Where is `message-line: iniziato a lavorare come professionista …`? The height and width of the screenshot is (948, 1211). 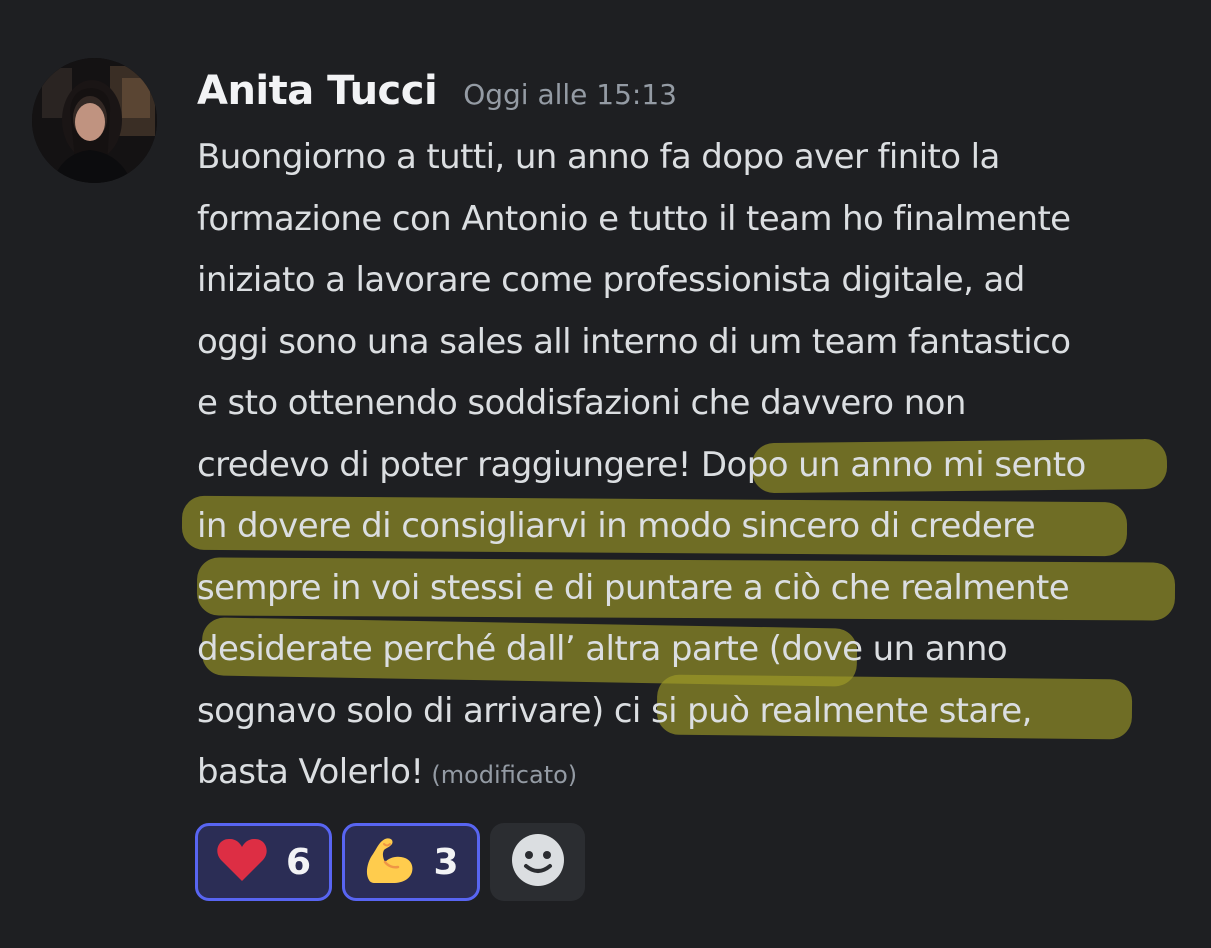
message-line: iniziato a lavorare come professionista … is located at coordinates (697, 281).